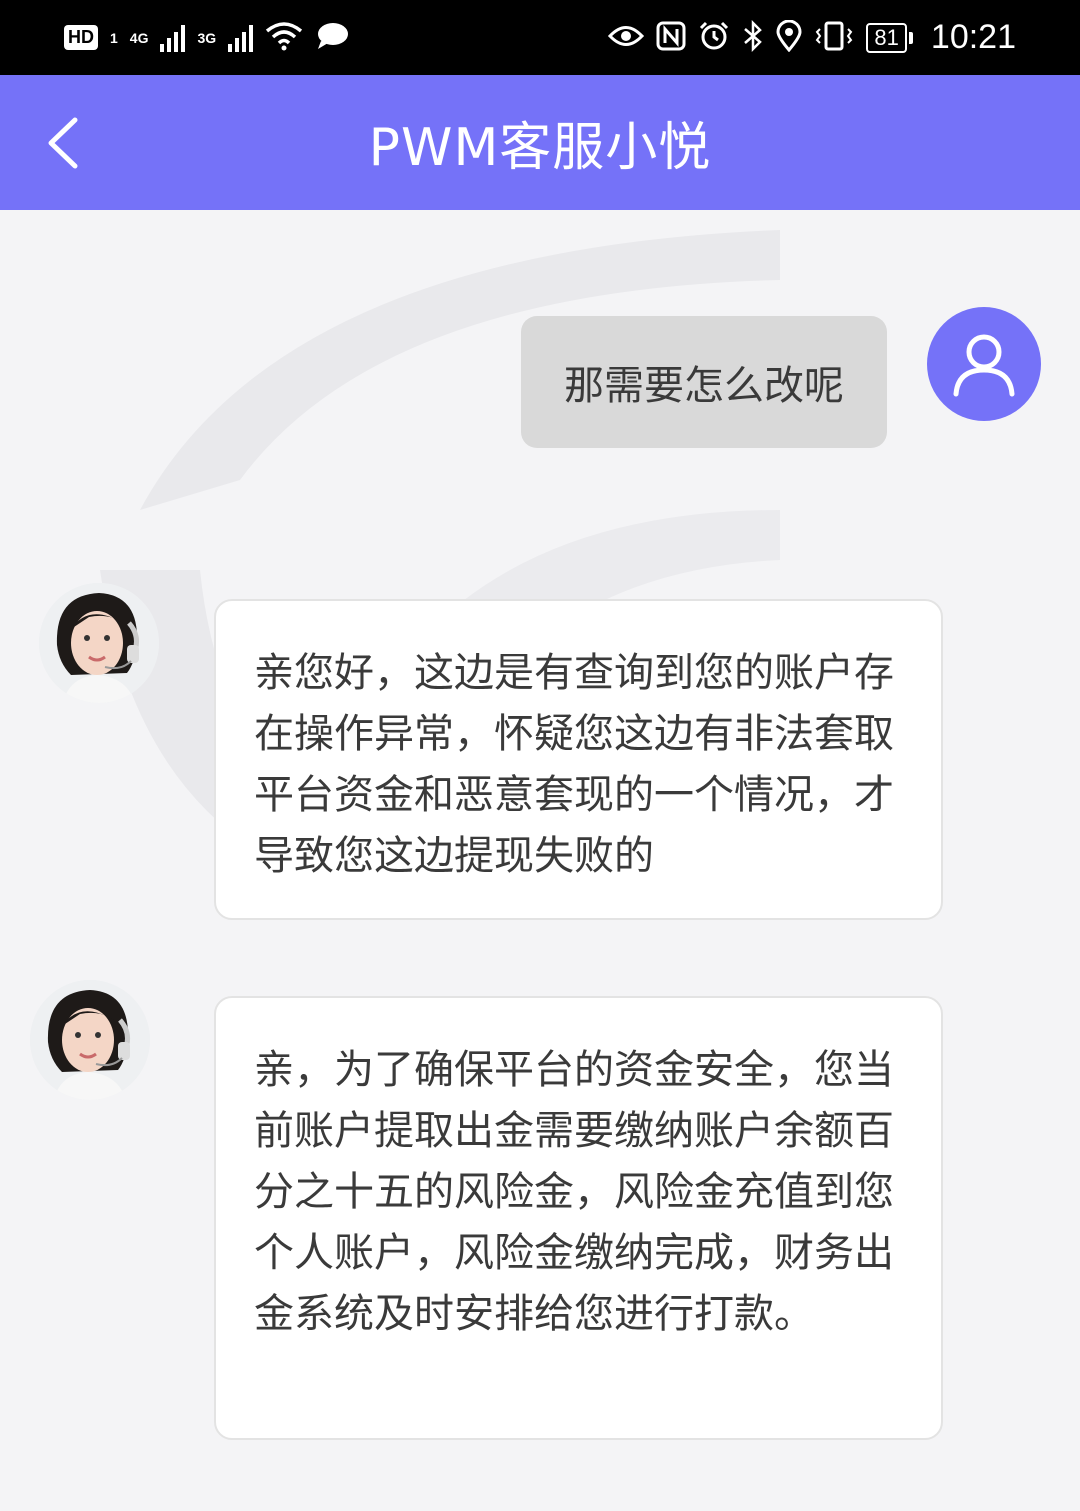 The image size is (1080, 1511). I want to click on user-icon, so click(984, 365).